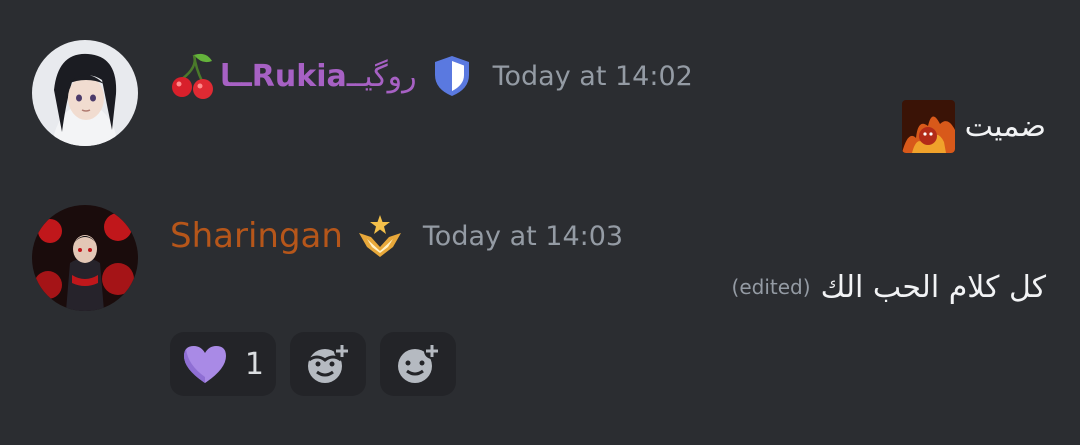  I want to click on message-header: Sharingan Today at 14:03, so click(396, 236).